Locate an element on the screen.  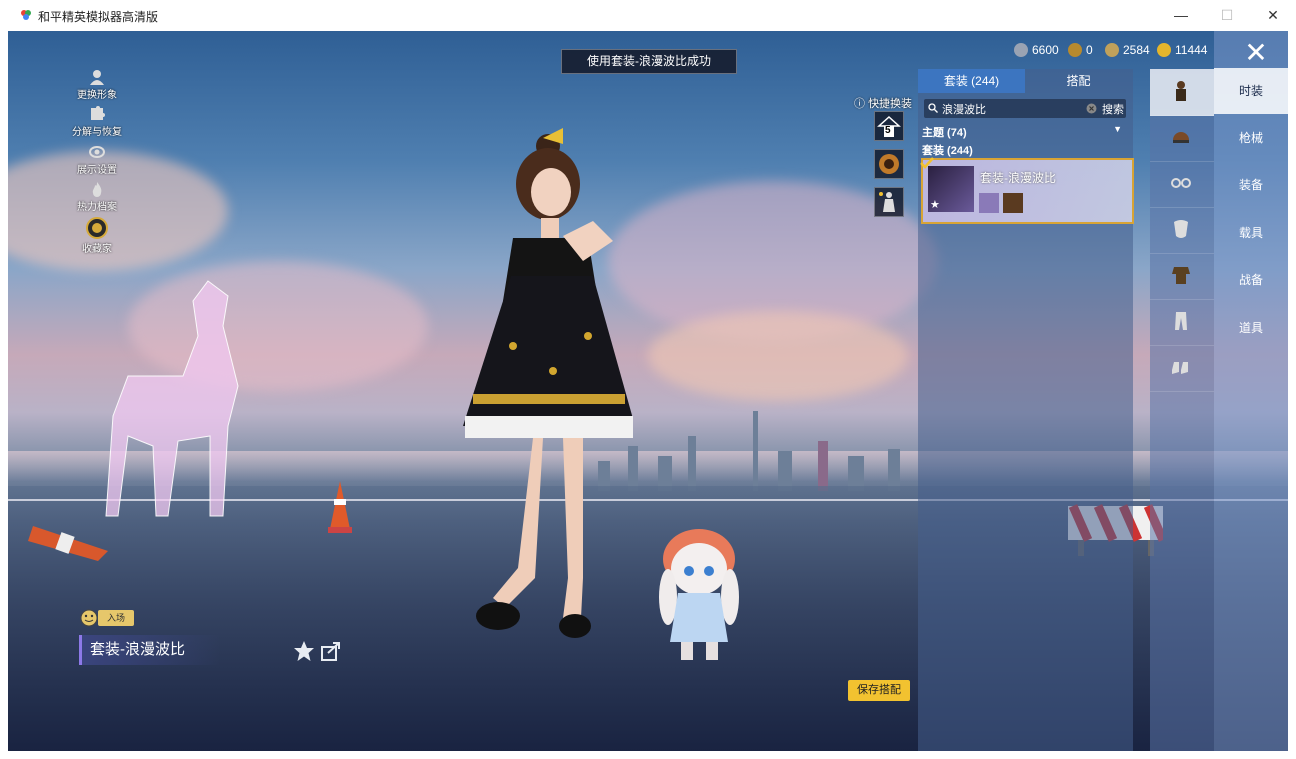
currency-token: 2584 is located at coordinates (1127, 50).